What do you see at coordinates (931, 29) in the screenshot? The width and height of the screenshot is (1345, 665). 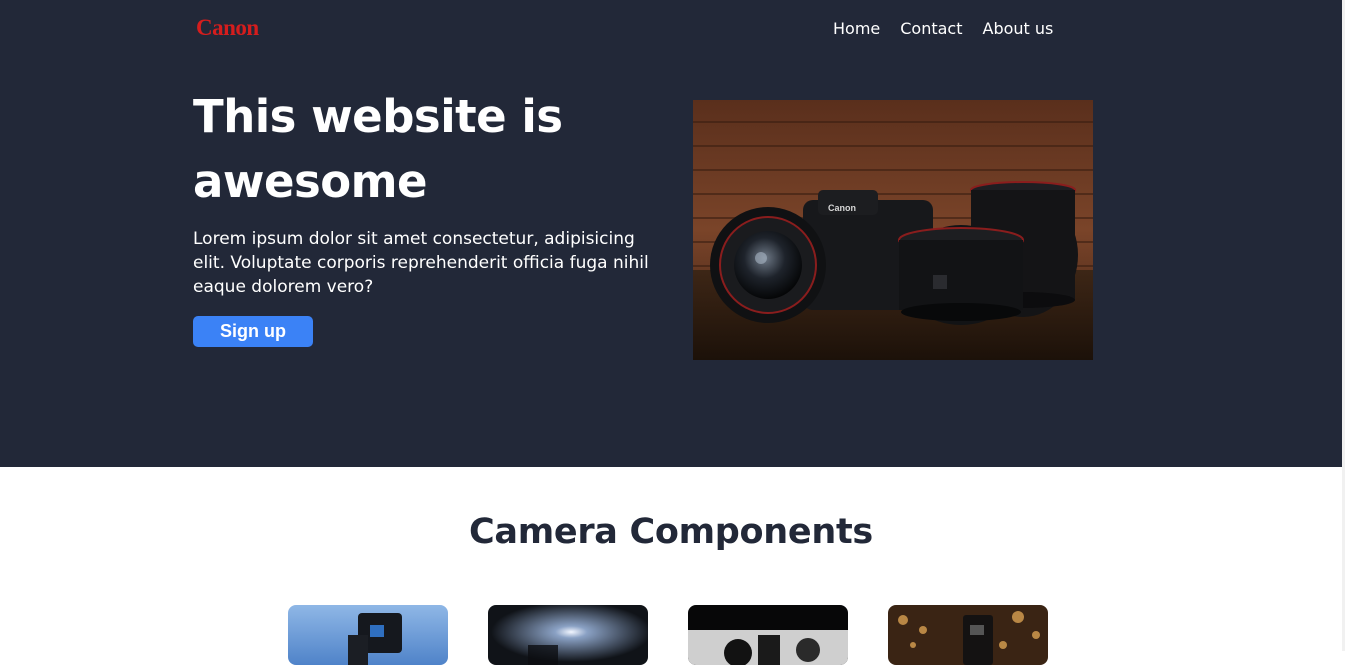 I see `nav-contact-link: Contact` at bounding box center [931, 29].